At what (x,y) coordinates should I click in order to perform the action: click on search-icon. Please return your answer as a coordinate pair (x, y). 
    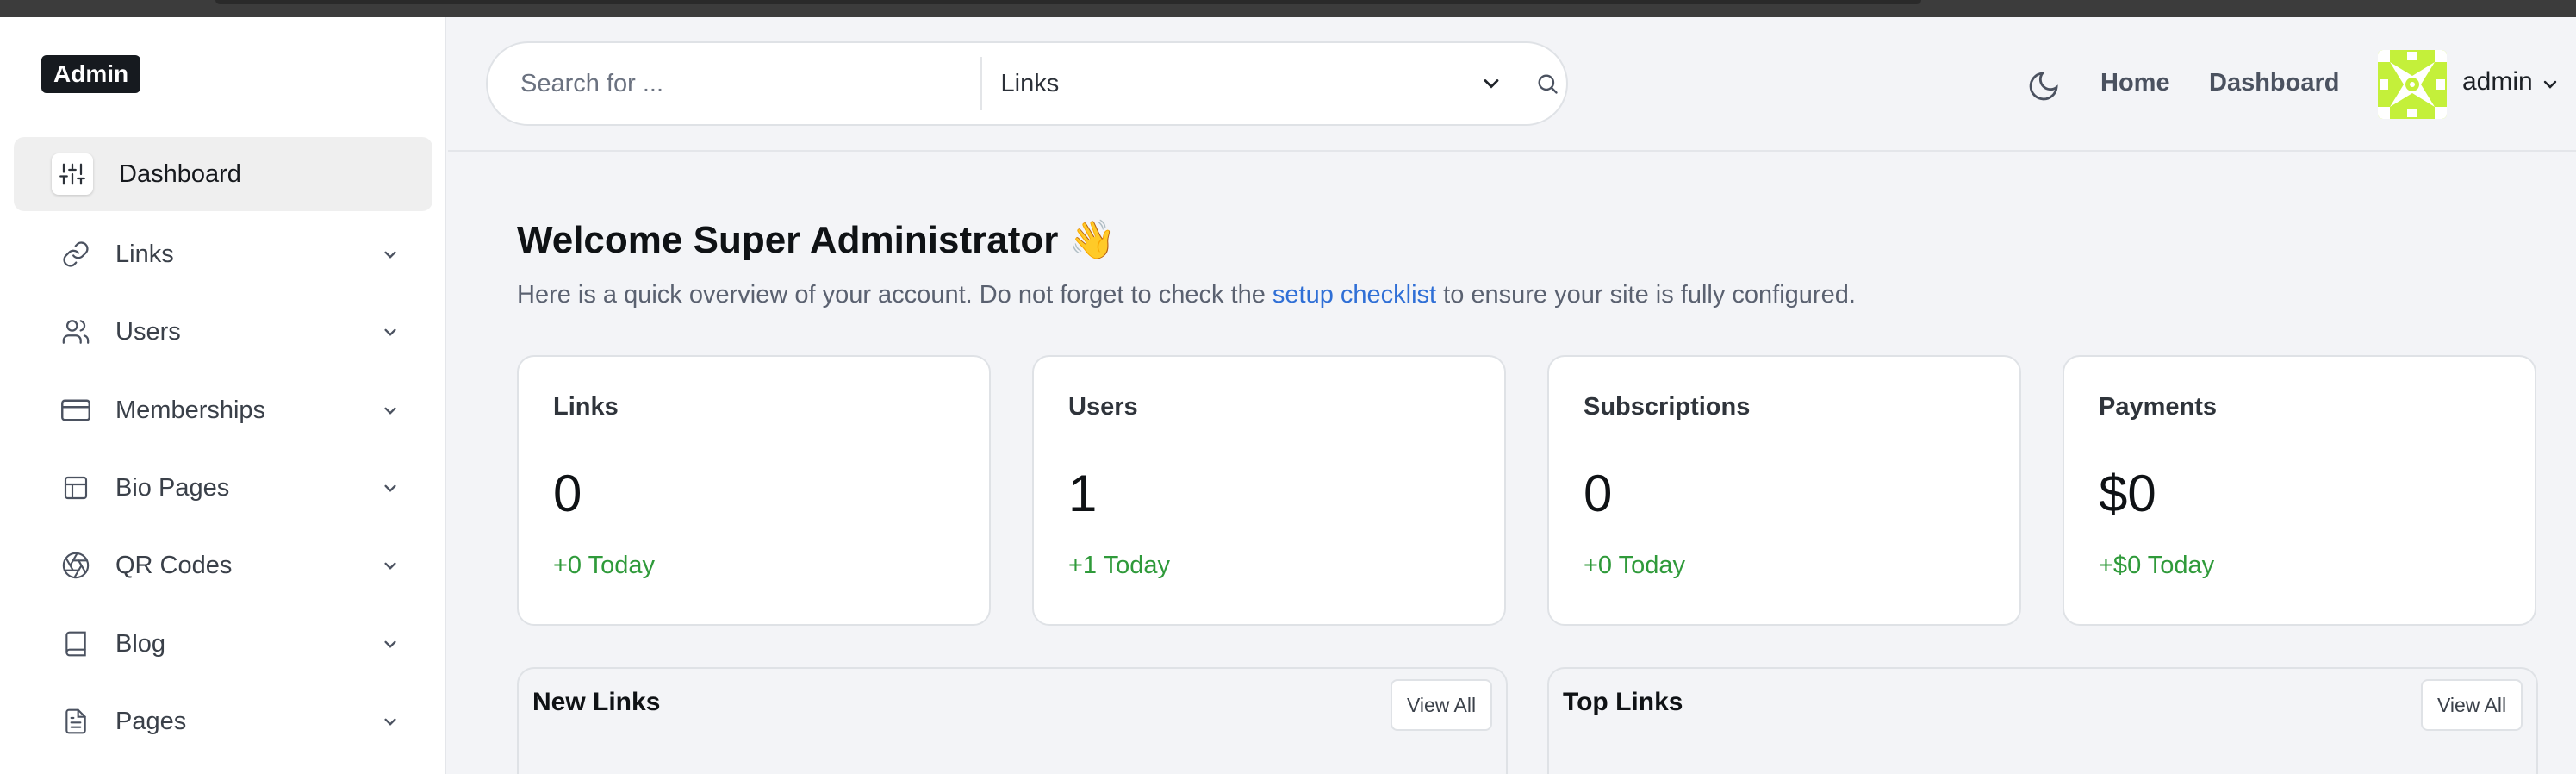
    Looking at the image, I should click on (1548, 84).